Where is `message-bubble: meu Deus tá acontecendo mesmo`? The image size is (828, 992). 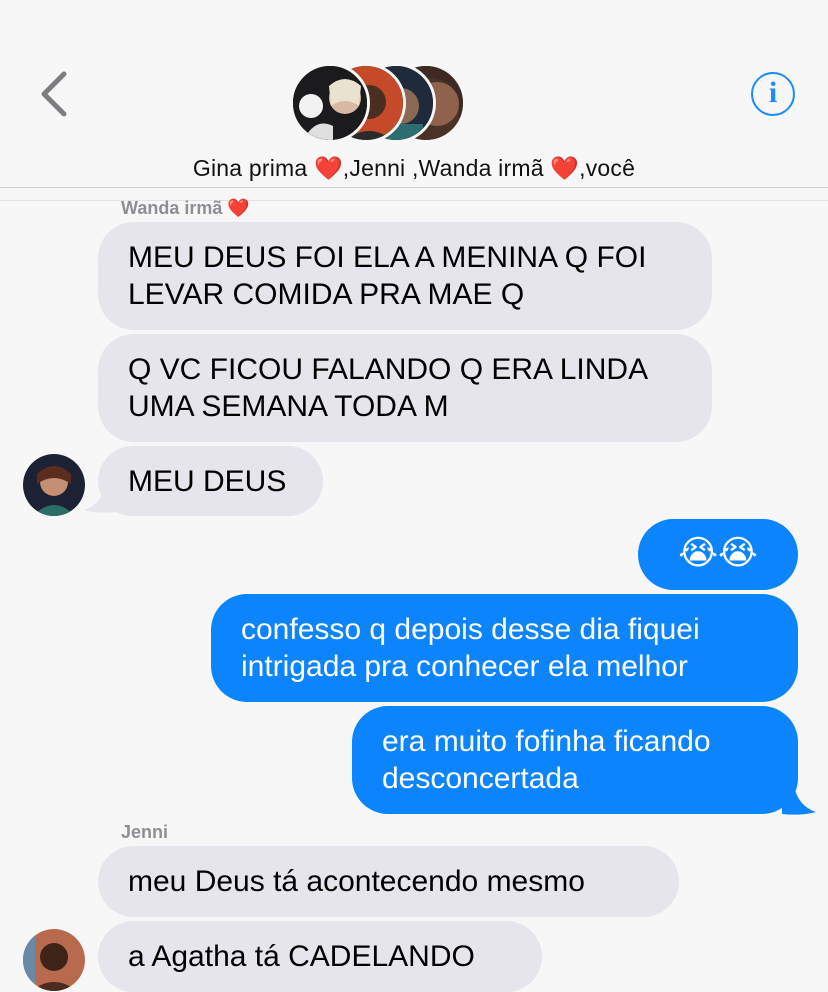
message-bubble: meu Deus tá acontecendo mesmo is located at coordinates (388, 881).